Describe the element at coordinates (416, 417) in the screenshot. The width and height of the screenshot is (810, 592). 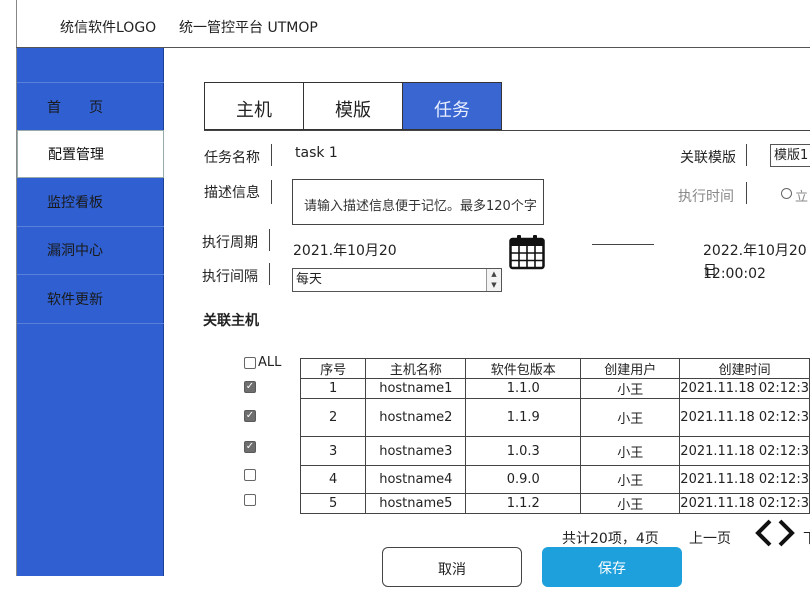
I see `cell-host: hostname2` at that location.